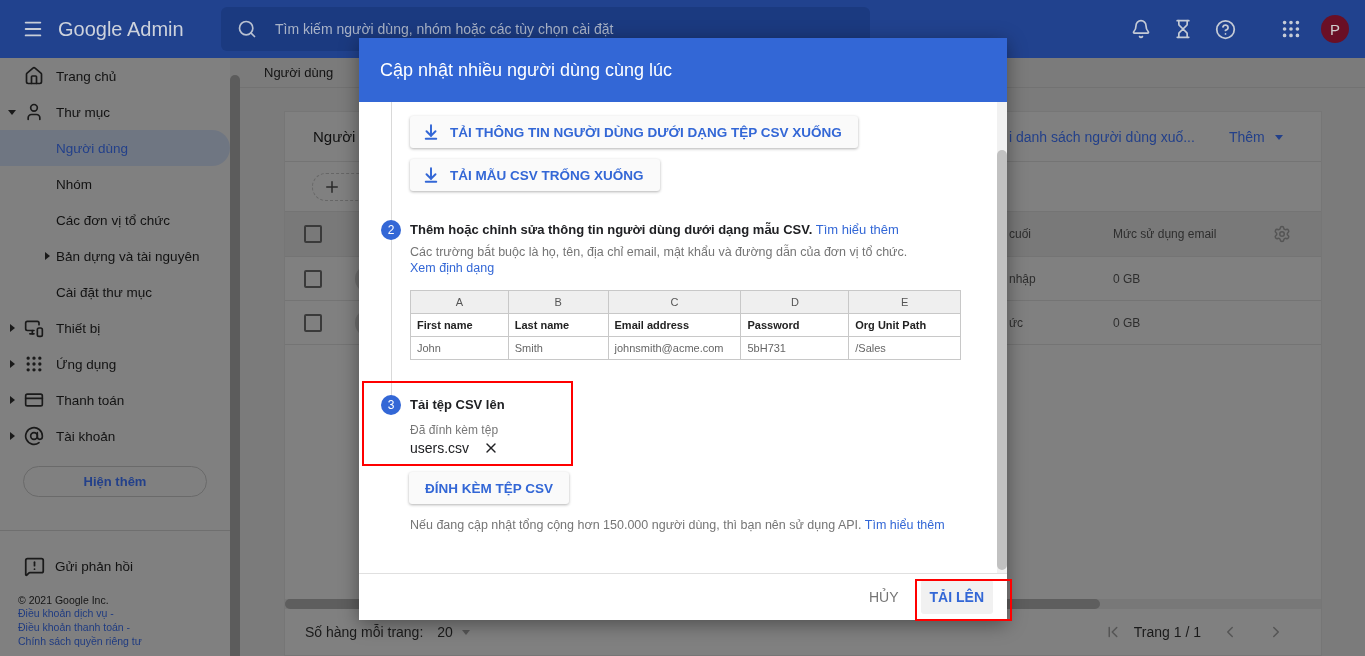 This screenshot has width=1365, height=656. What do you see at coordinates (115, 436) in the screenshot?
I see `nav-item: Tài khoản` at bounding box center [115, 436].